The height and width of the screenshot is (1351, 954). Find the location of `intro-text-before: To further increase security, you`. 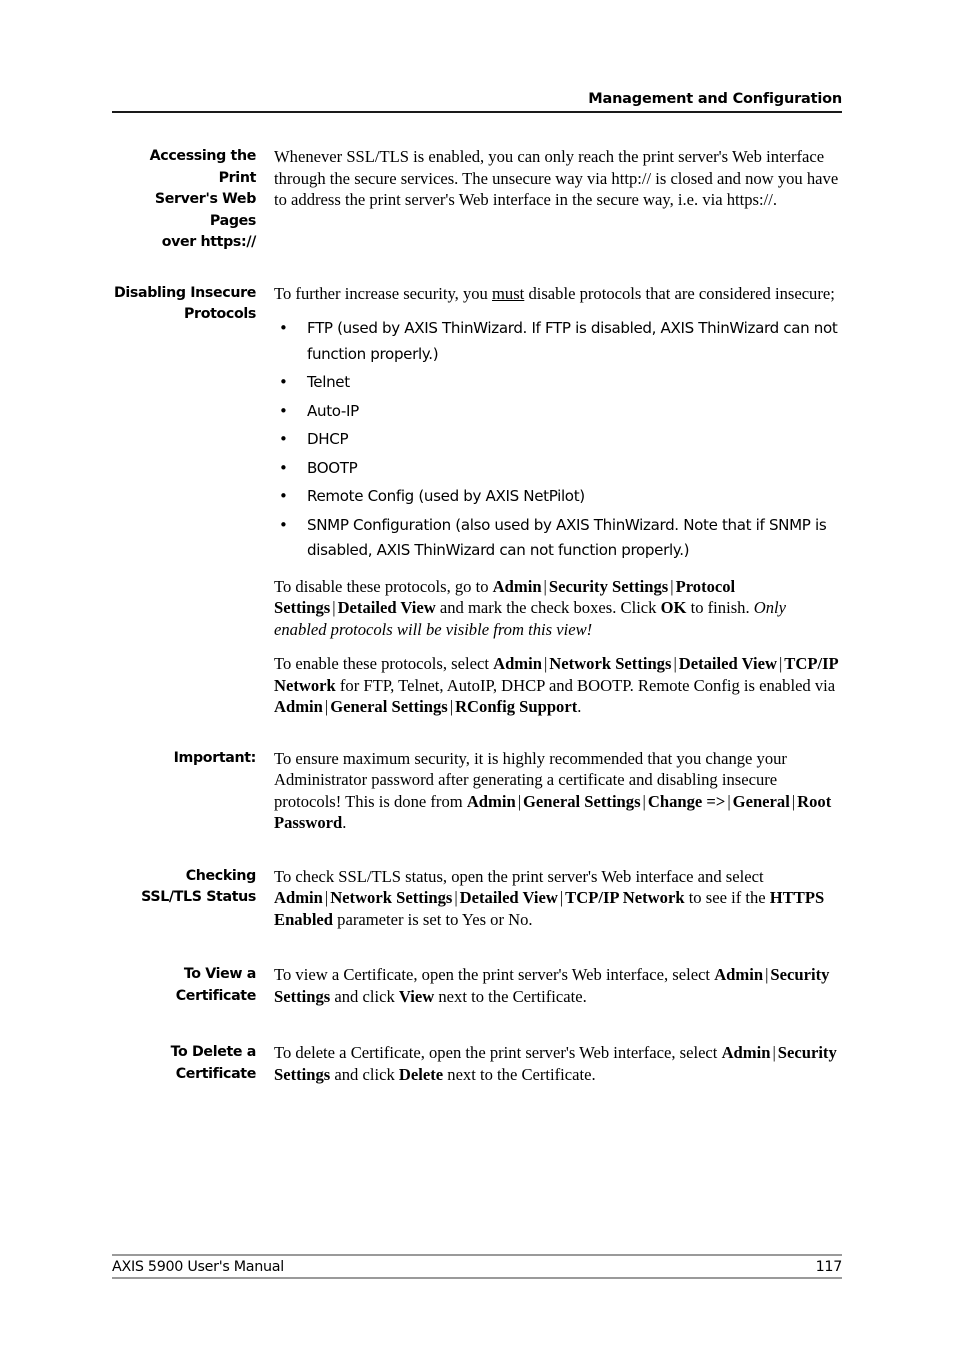

intro-text-before: To further increase security, you is located at coordinates (383, 293).